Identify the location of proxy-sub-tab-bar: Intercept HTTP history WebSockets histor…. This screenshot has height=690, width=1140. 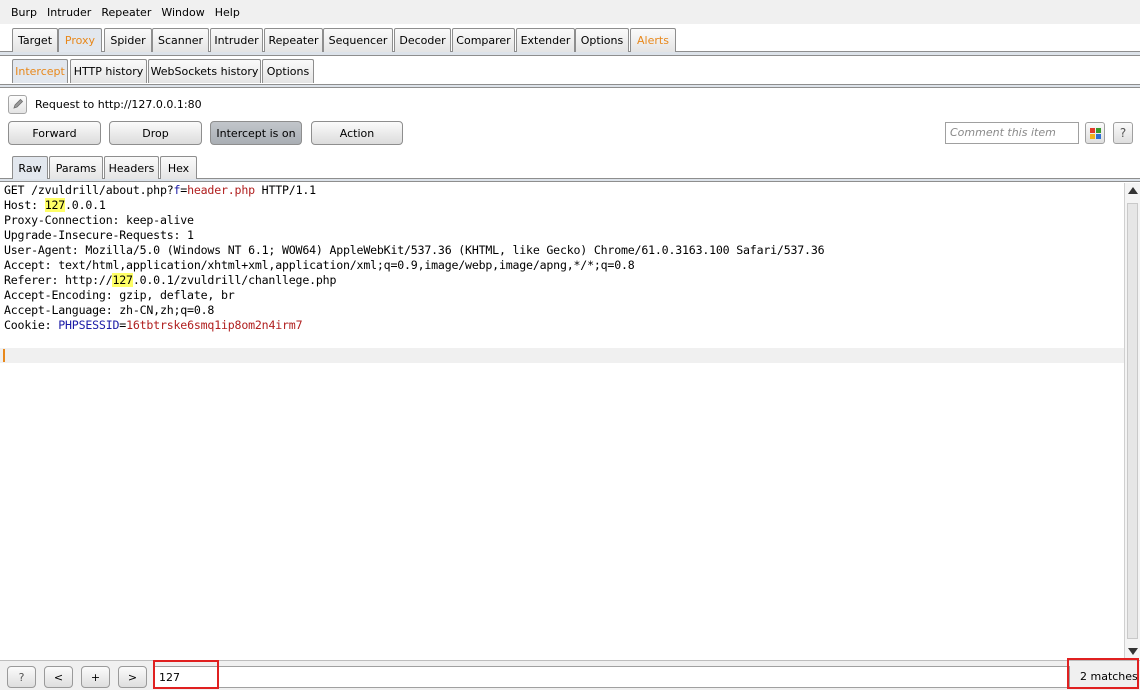
(570, 70).